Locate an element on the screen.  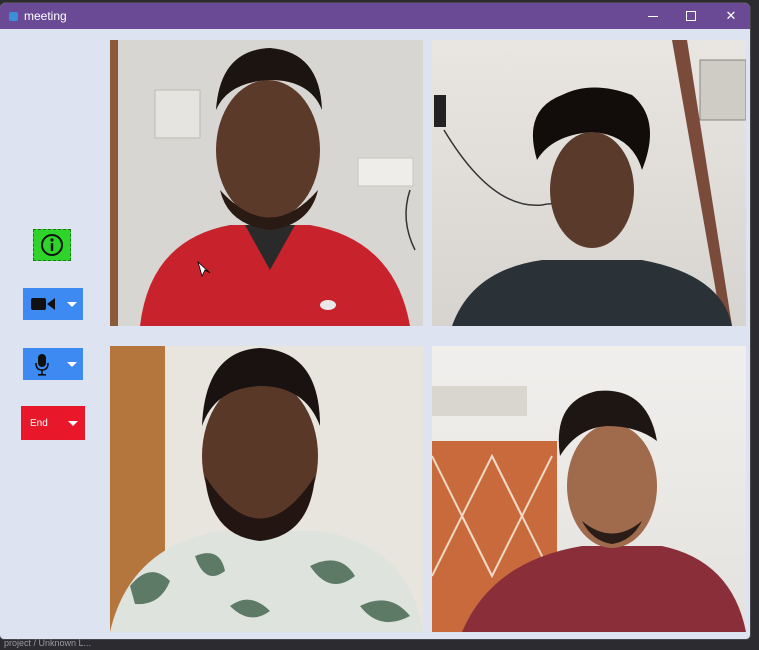
microphone-icon is located at coordinates (42, 365).